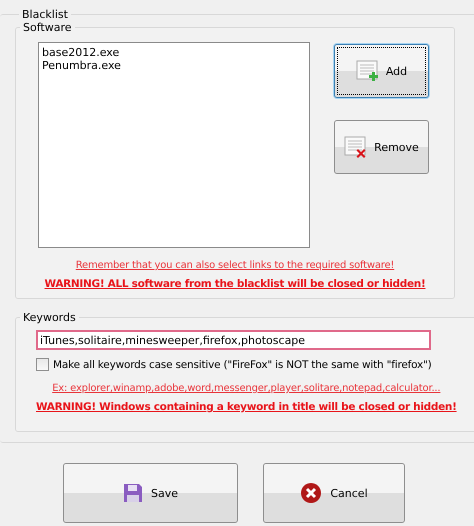 The width and height of the screenshot is (474, 526). I want to click on group-title: Keywords, so click(49, 317).